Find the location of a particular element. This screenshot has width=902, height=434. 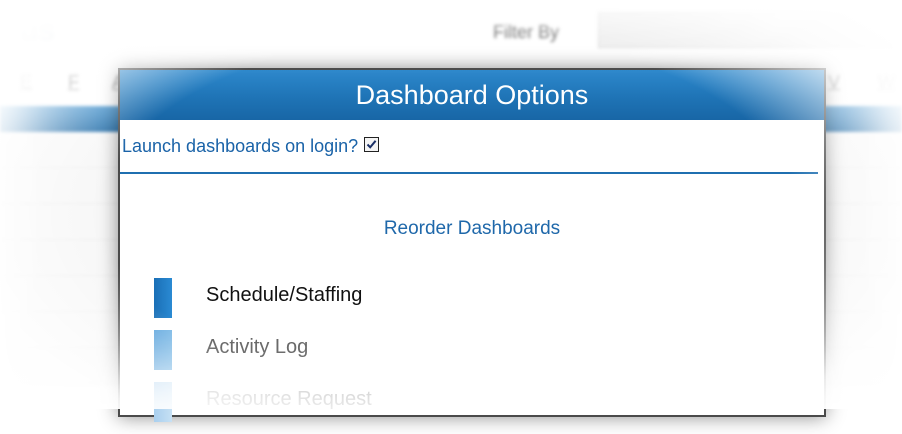

launch-on-login-label: Launch dashboards on login? is located at coordinates (240, 145).